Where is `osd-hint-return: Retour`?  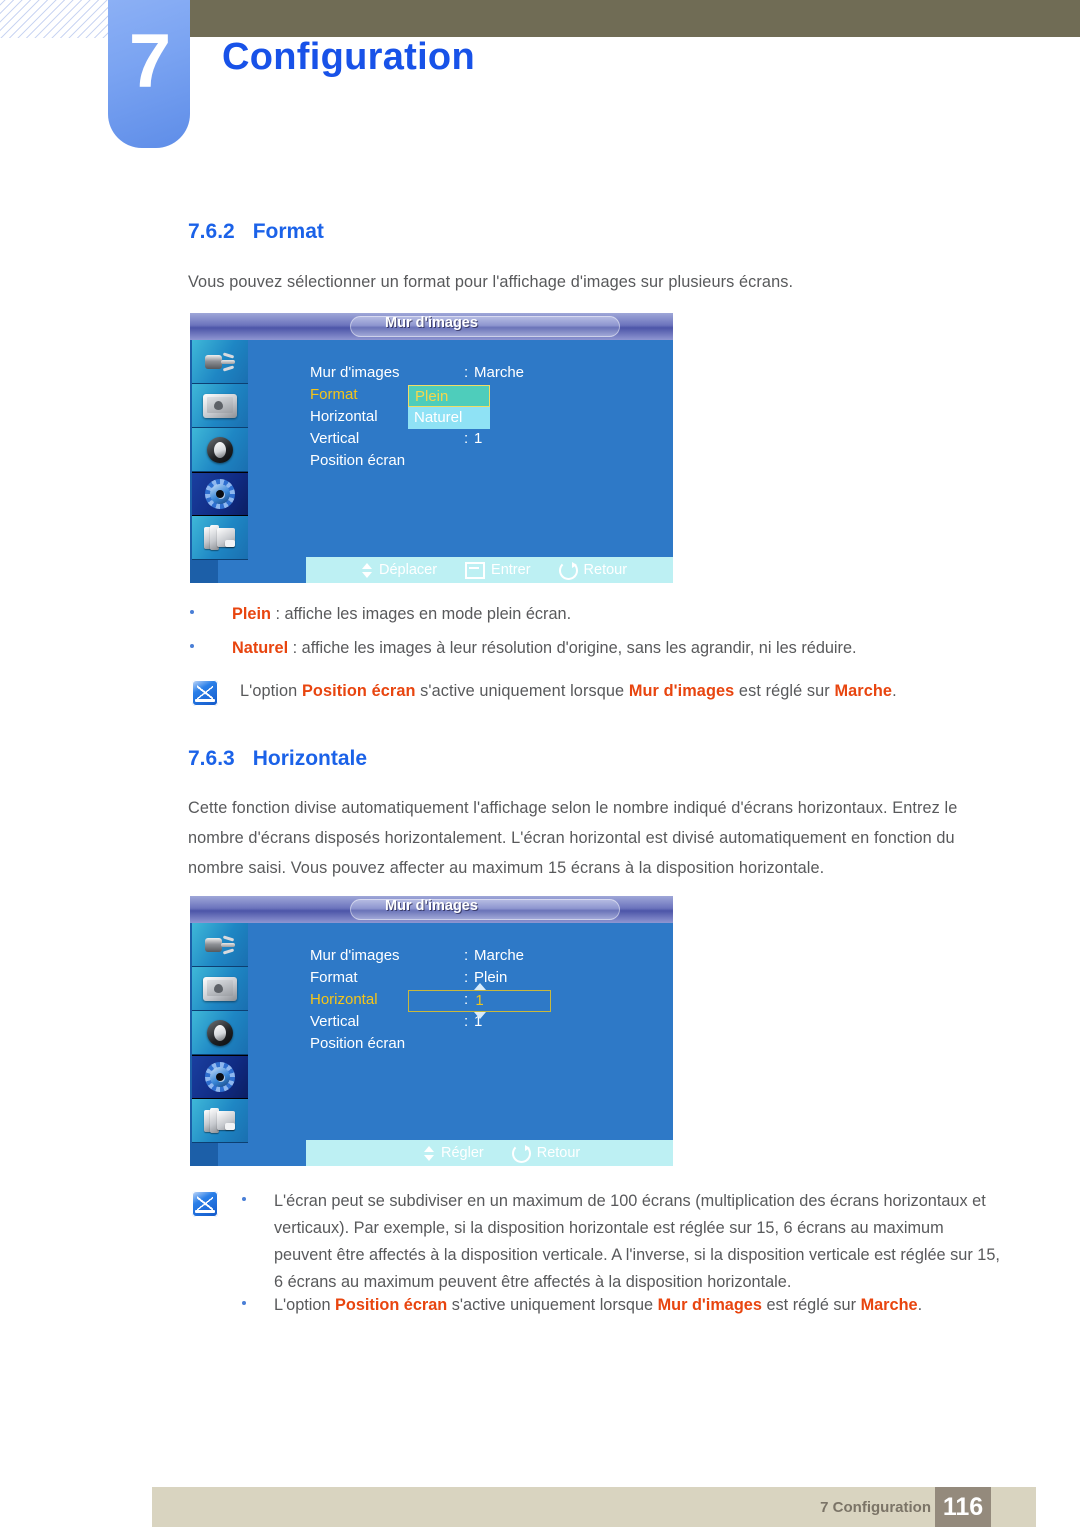 osd-hint-return: Retour is located at coordinates (546, 1153).